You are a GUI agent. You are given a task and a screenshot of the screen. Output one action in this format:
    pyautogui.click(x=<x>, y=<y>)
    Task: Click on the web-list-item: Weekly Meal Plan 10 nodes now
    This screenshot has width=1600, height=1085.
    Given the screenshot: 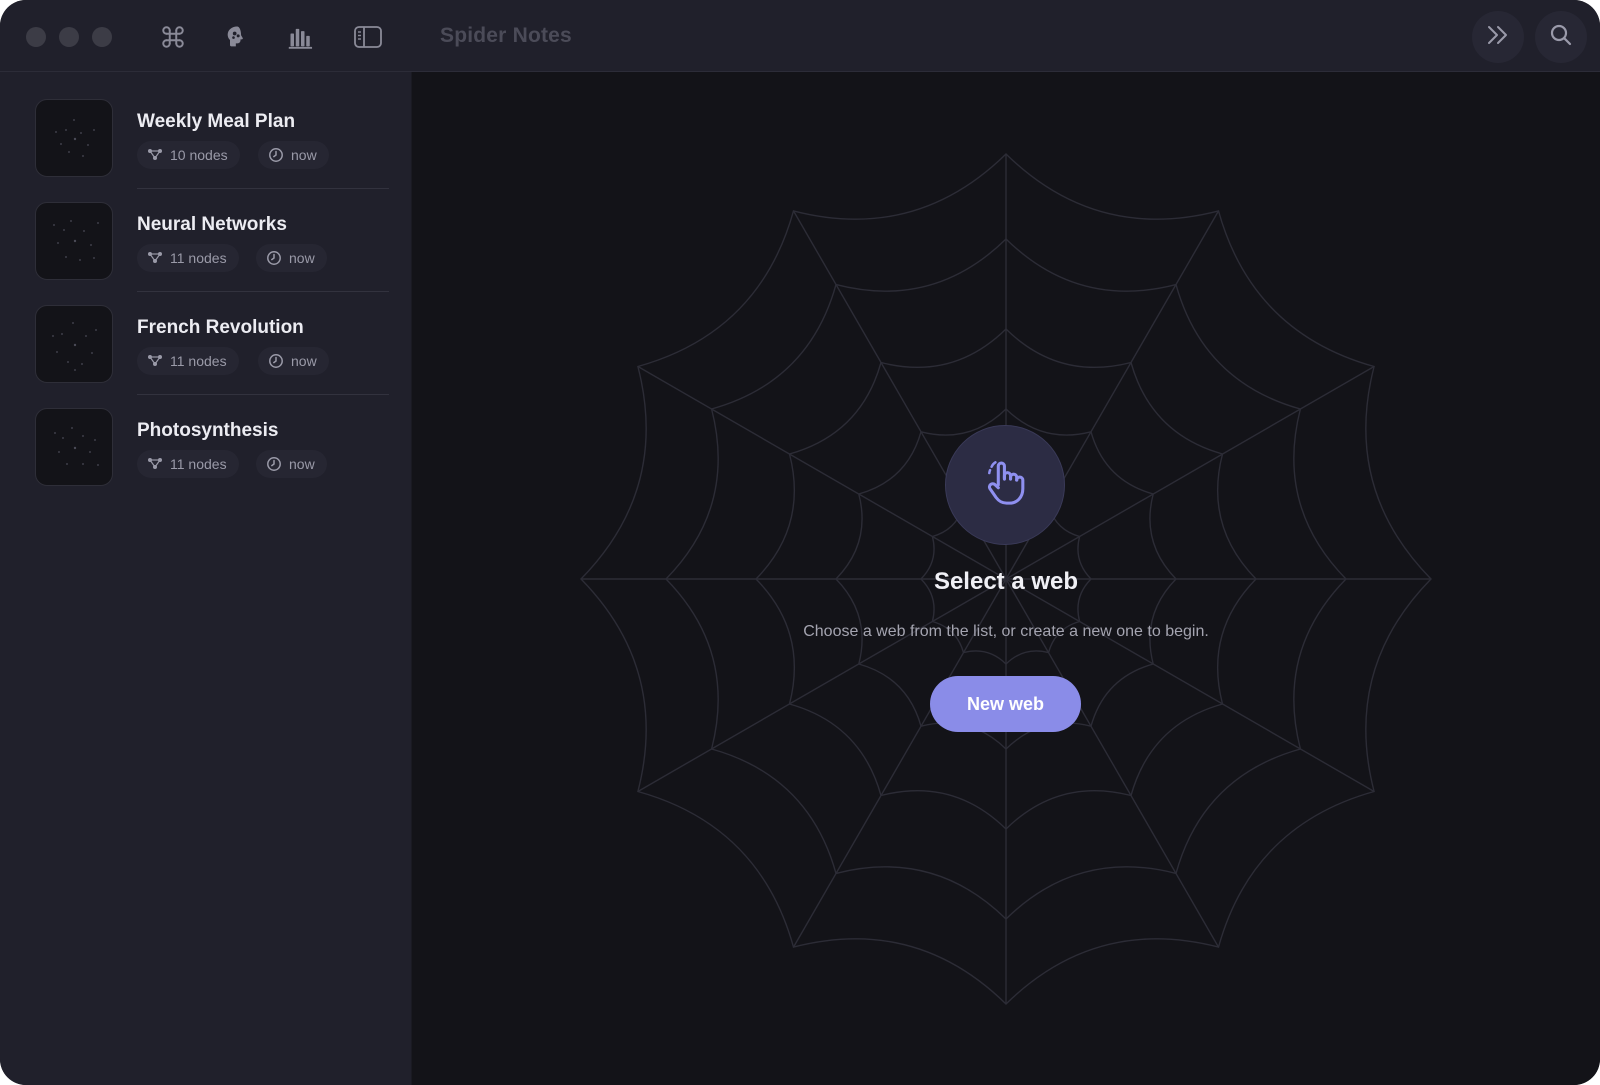 What is the action you would take?
    pyautogui.click(x=206, y=130)
    